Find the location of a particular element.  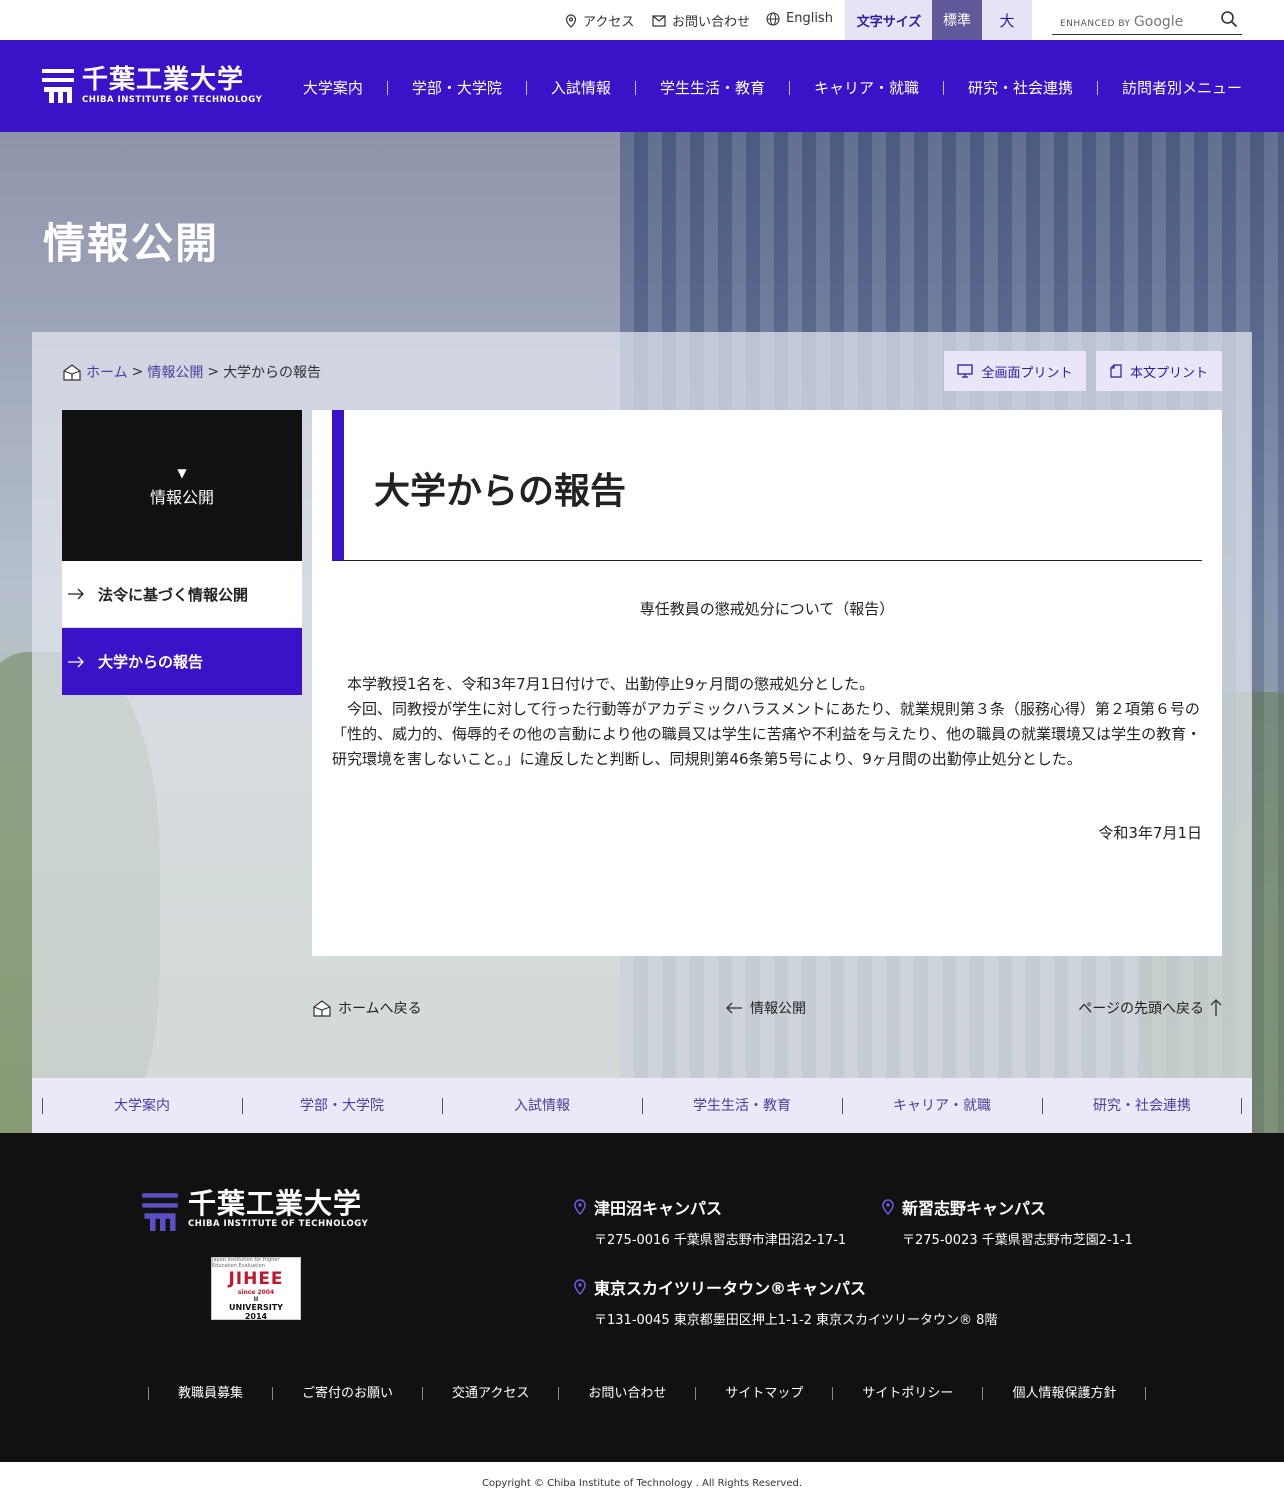

contact-link: お問い合わせ is located at coordinates (701, 20).